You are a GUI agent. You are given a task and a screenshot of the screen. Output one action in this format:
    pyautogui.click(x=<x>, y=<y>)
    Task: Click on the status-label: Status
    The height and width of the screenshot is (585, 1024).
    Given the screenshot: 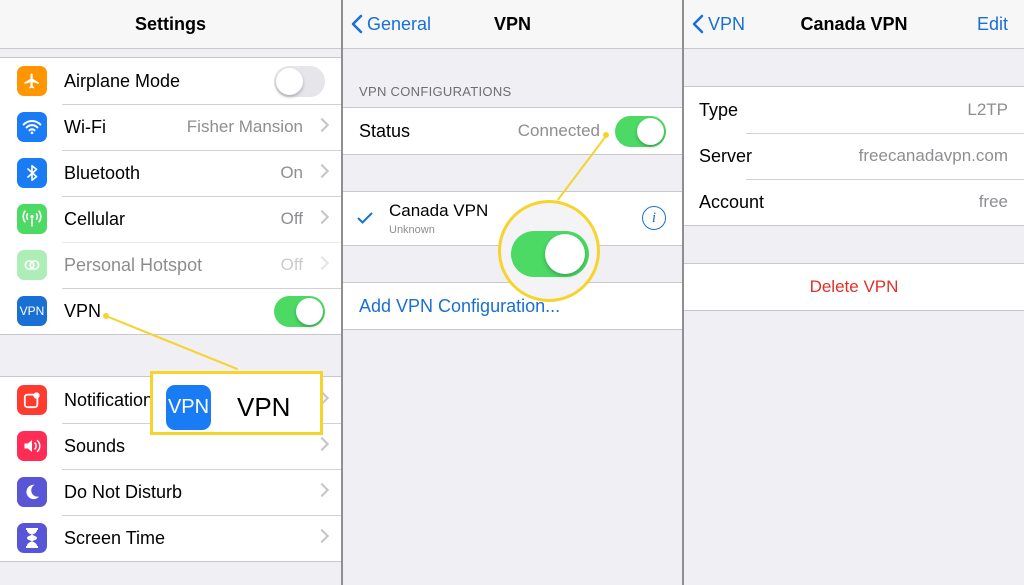 What is the action you would take?
    pyautogui.click(x=385, y=131)
    